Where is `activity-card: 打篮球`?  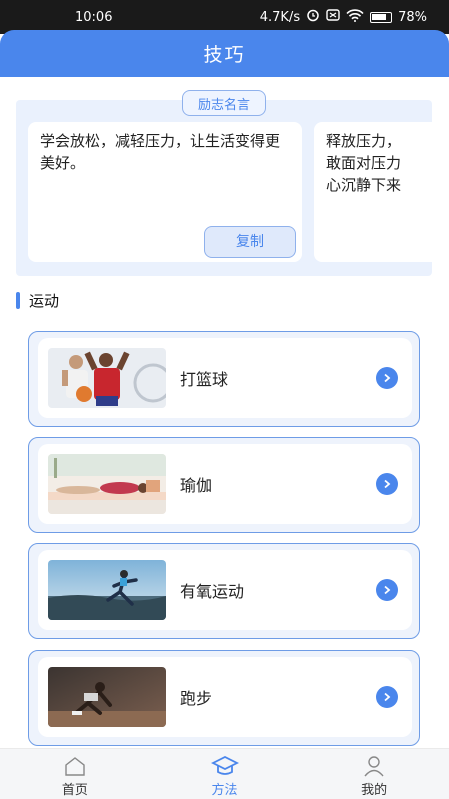 activity-card: 打篮球 is located at coordinates (225, 378).